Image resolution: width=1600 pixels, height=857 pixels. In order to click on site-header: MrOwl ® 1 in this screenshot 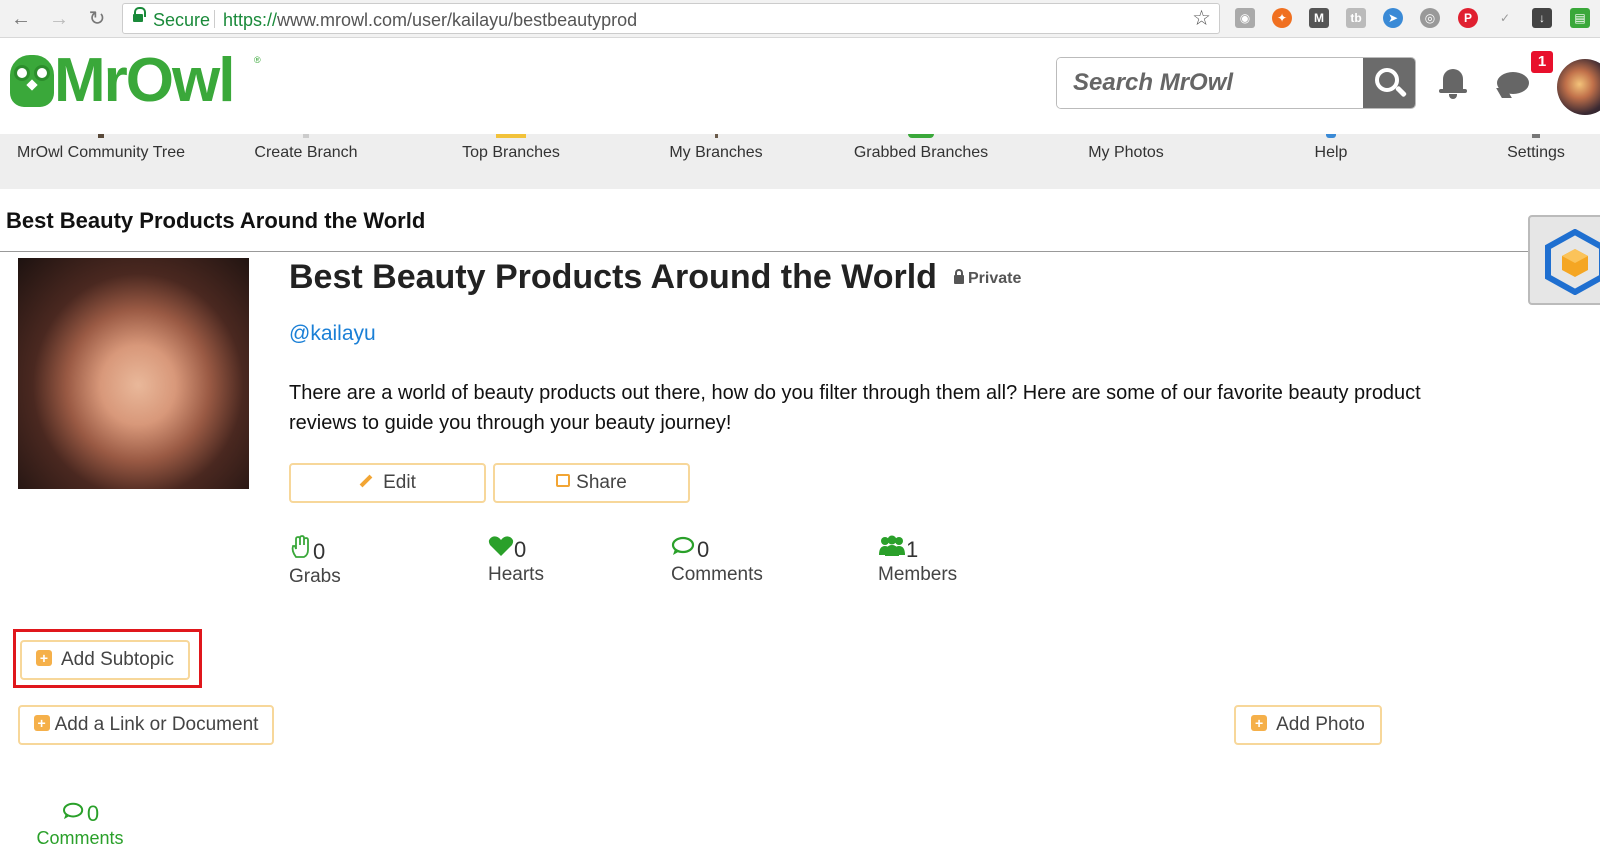, I will do `click(800, 86)`.